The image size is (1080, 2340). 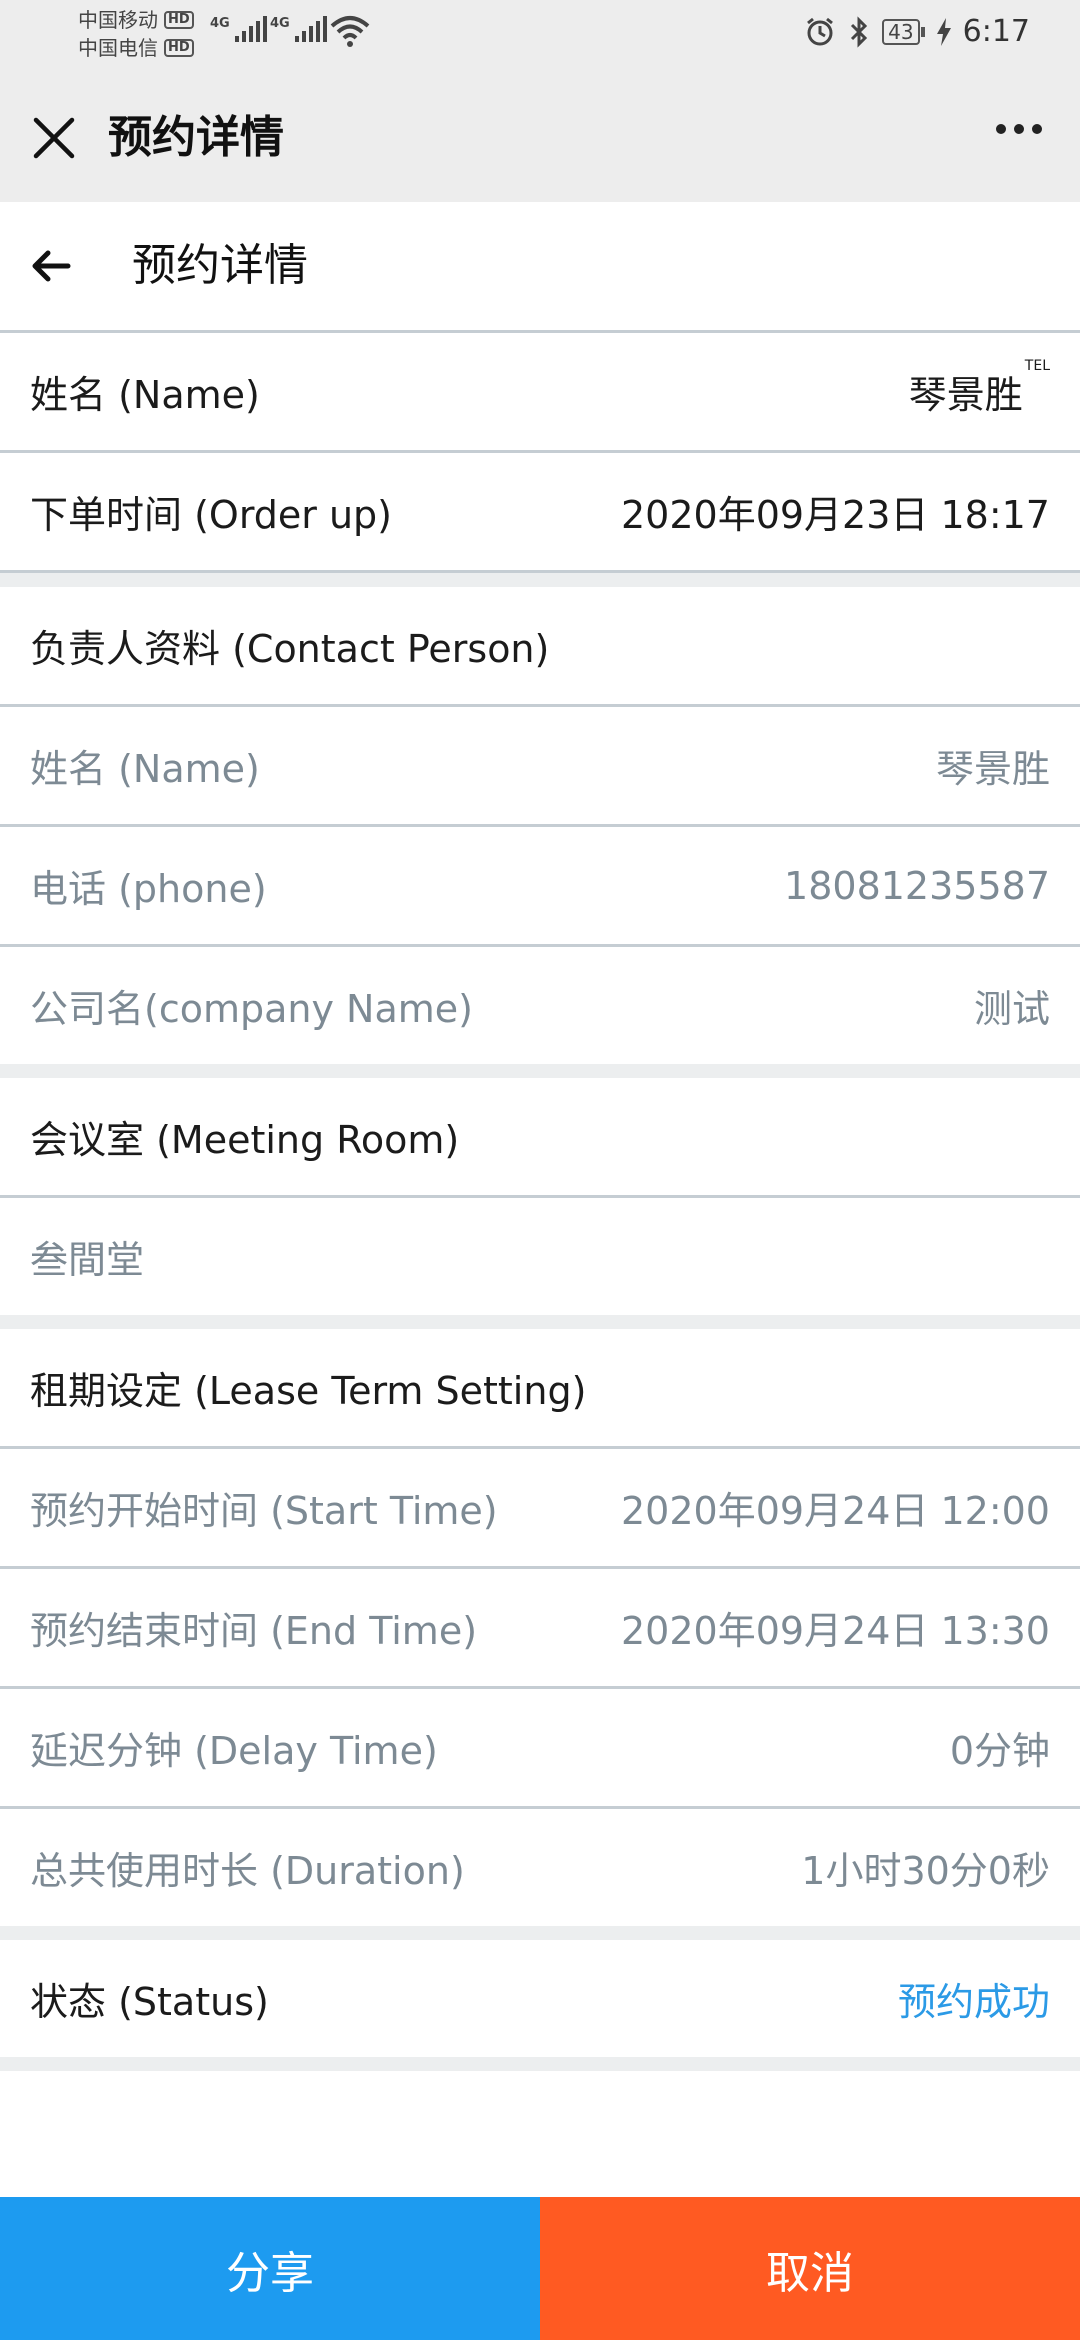 I want to click on start-time-value: 2020年09月24日 12:00, so click(x=835, y=1511).